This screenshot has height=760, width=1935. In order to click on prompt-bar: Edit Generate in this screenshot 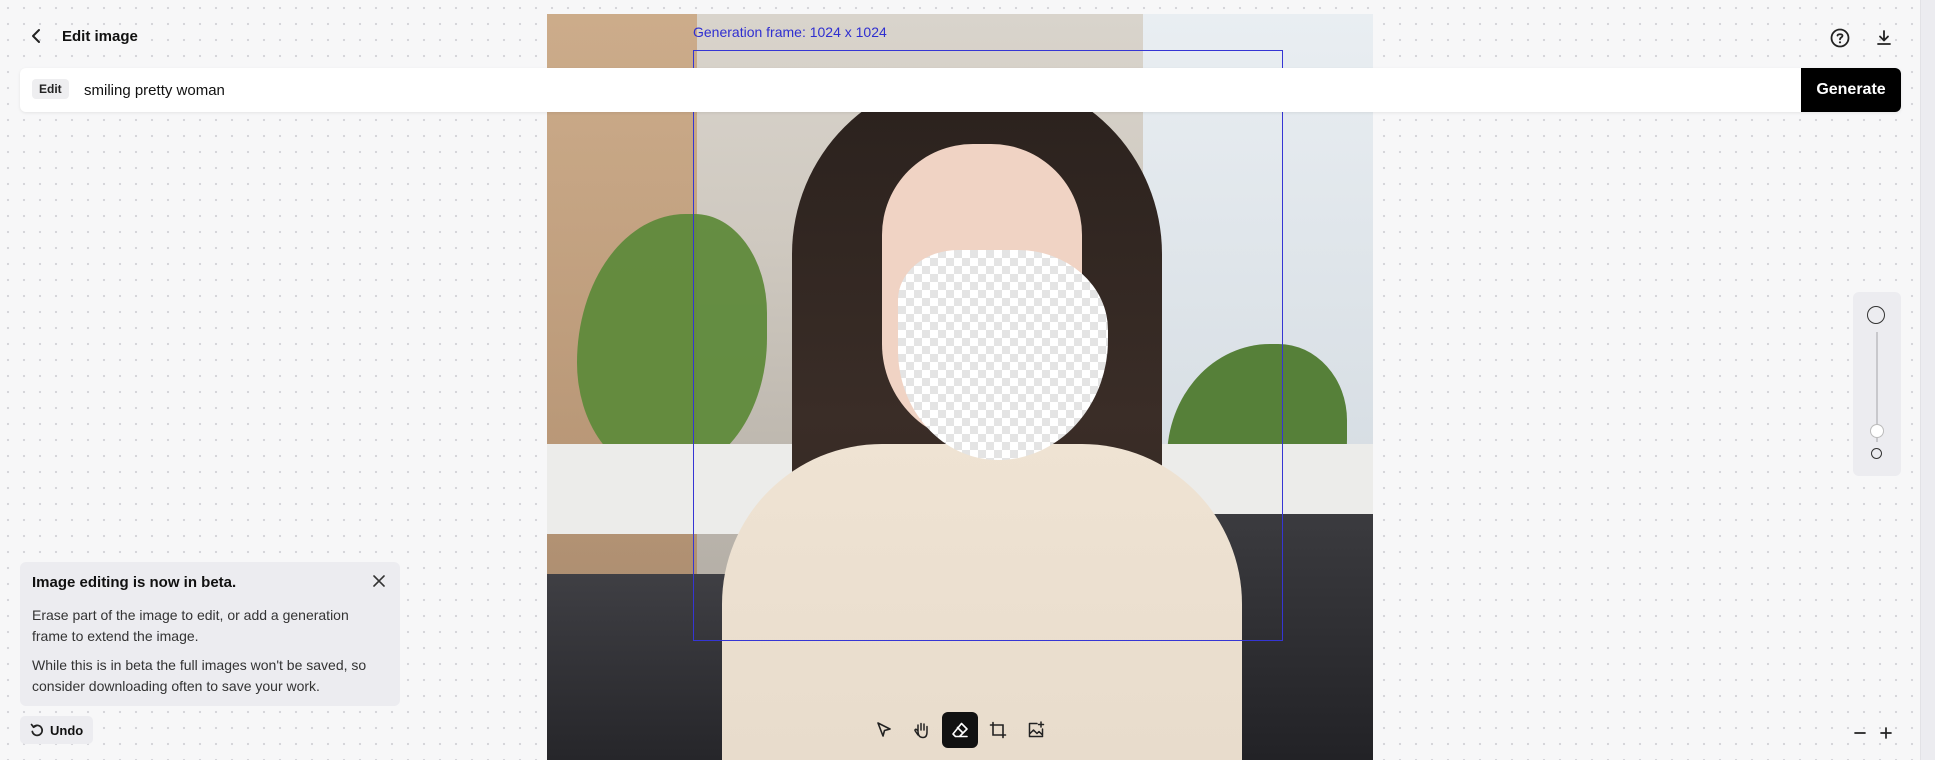, I will do `click(960, 90)`.